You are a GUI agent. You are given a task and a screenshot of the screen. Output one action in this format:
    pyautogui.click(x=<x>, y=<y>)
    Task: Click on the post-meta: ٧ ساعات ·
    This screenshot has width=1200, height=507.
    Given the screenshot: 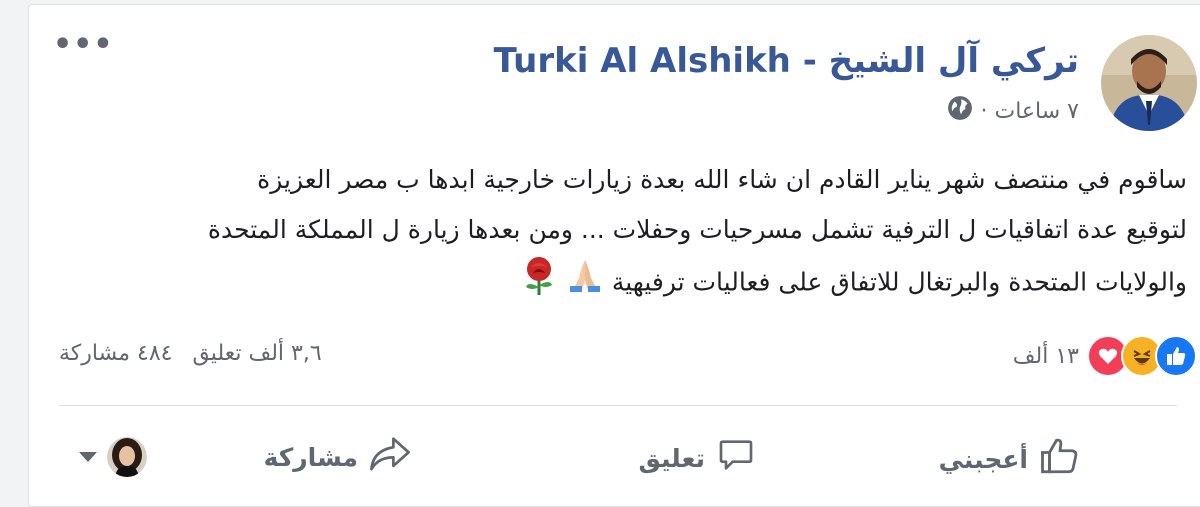 What is the action you would take?
    pyautogui.click(x=1013, y=111)
    